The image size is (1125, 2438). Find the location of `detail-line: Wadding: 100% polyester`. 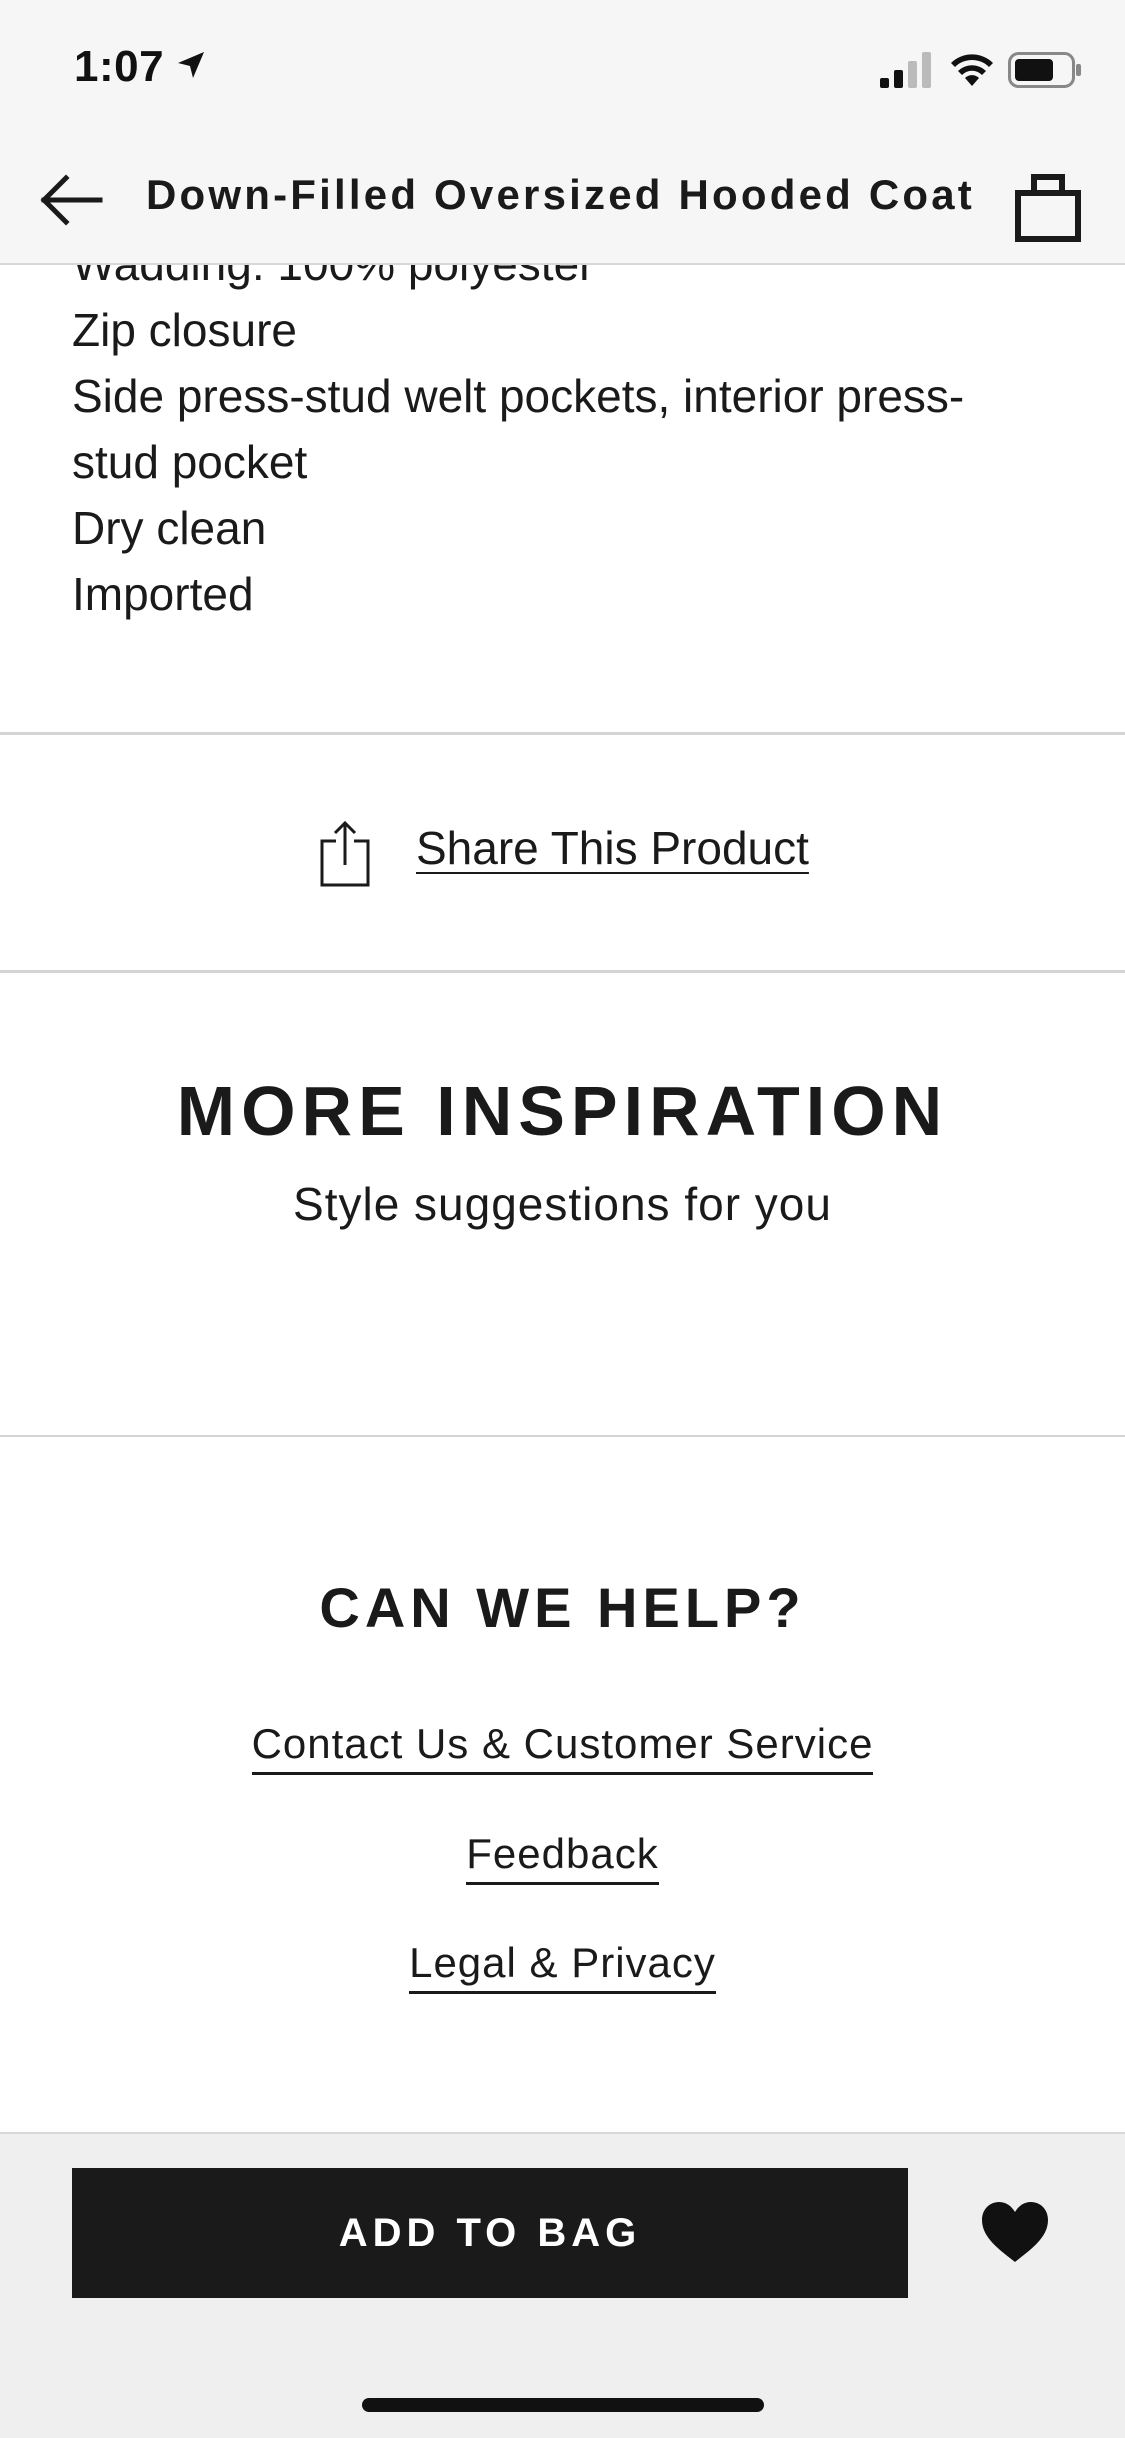

detail-line: Wadding: 100% polyester is located at coordinates (572, 281).